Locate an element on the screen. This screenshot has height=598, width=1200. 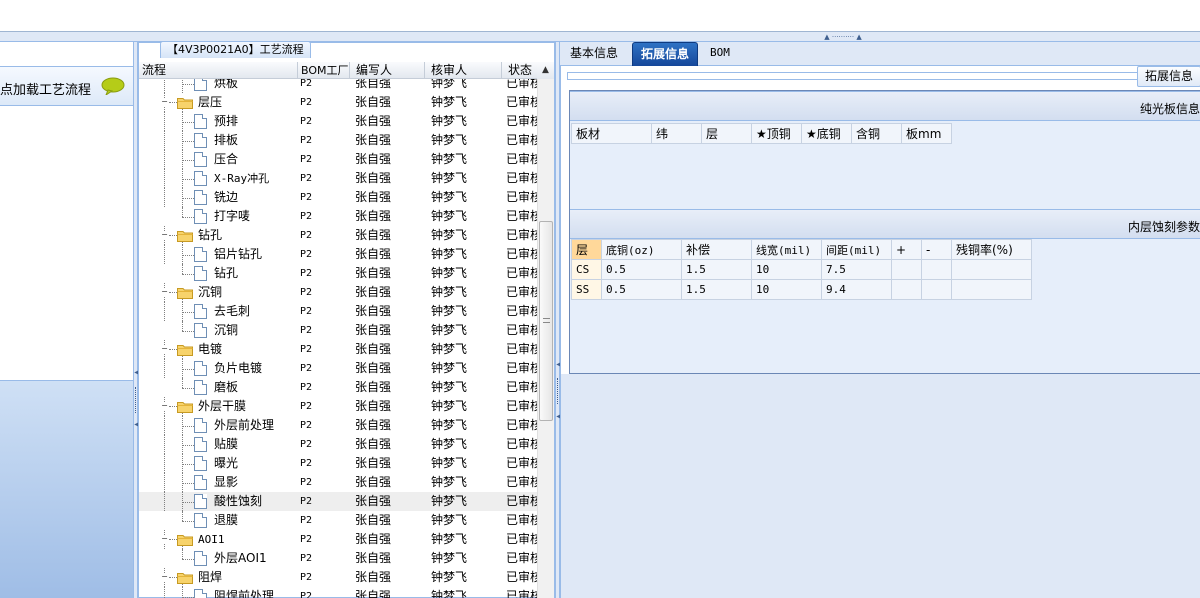
tree-row: 烘板 P2 张自强 钟梦飞 已审核 is located at coordinates (338, 86).